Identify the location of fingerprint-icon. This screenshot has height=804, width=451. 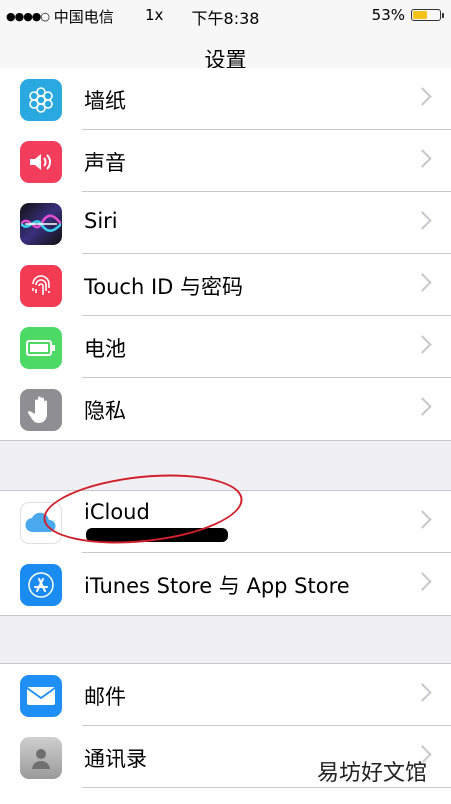
(41, 286).